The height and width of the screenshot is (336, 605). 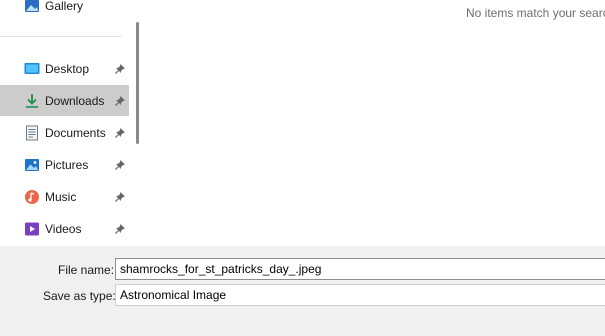 I want to click on divider, so click(x=61, y=36).